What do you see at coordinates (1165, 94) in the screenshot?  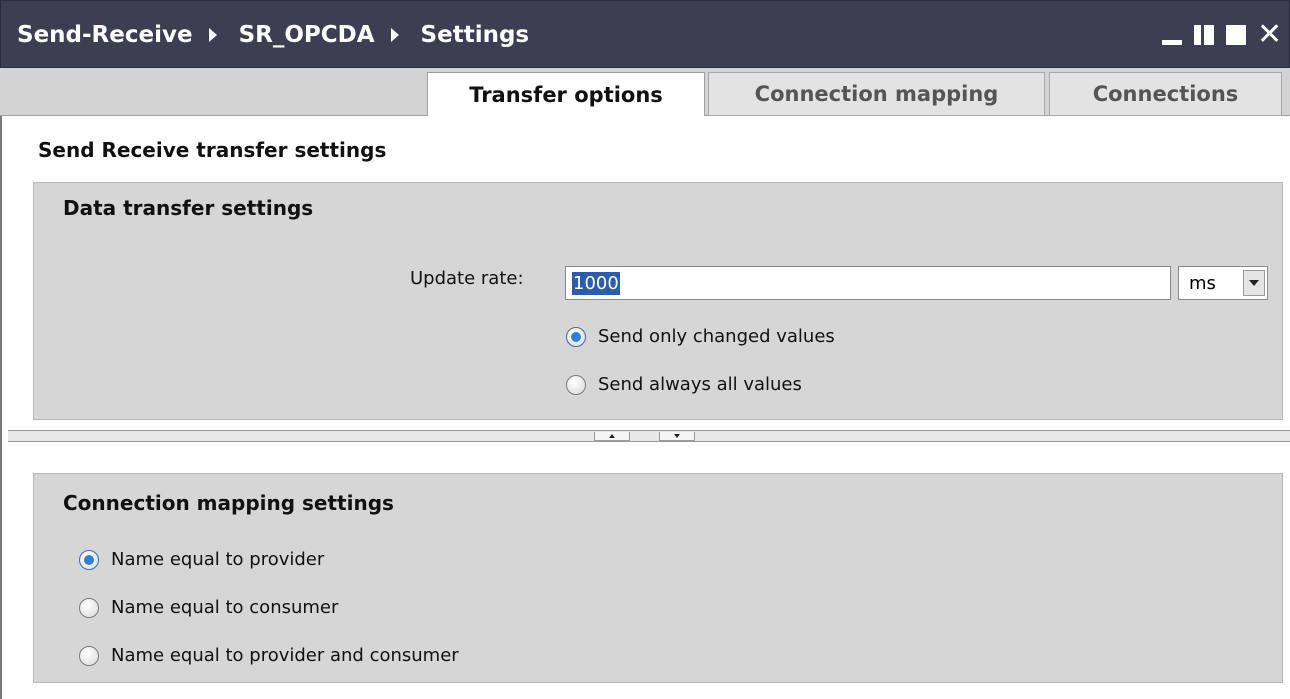 I see `tab-connections: Connections` at bounding box center [1165, 94].